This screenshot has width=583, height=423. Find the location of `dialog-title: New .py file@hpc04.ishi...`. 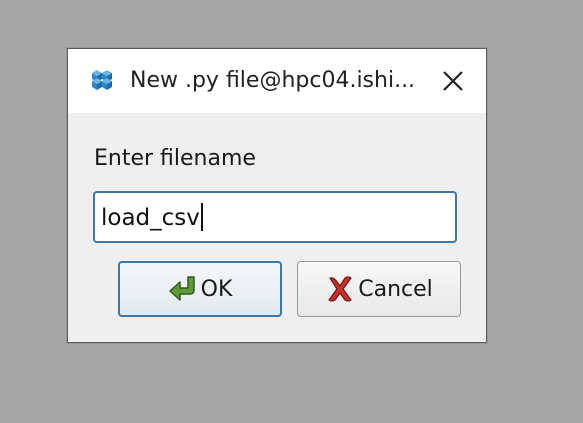

dialog-title: New .py file@hpc04.ishi... is located at coordinates (273, 80).